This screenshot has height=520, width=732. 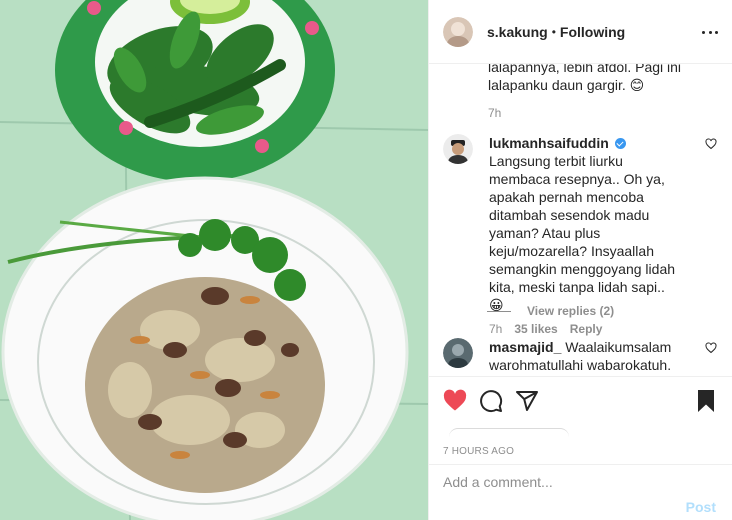 What do you see at coordinates (525, 347) in the screenshot?
I see `commenter-username: masmajid_` at bounding box center [525, 347].